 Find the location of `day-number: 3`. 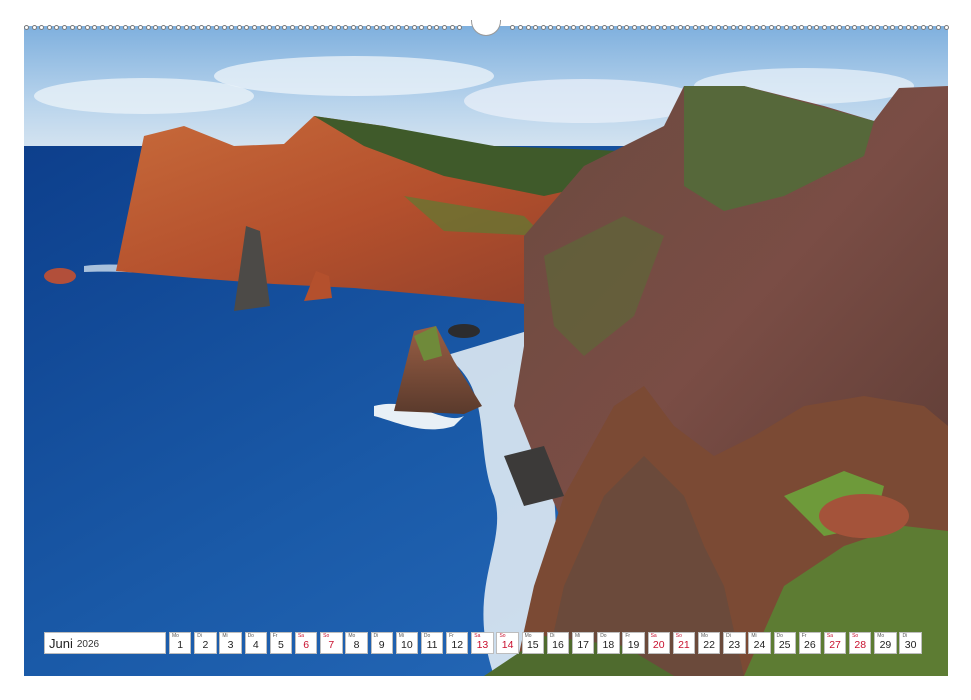

day-number: 3 is located at coordinates (230, 645).